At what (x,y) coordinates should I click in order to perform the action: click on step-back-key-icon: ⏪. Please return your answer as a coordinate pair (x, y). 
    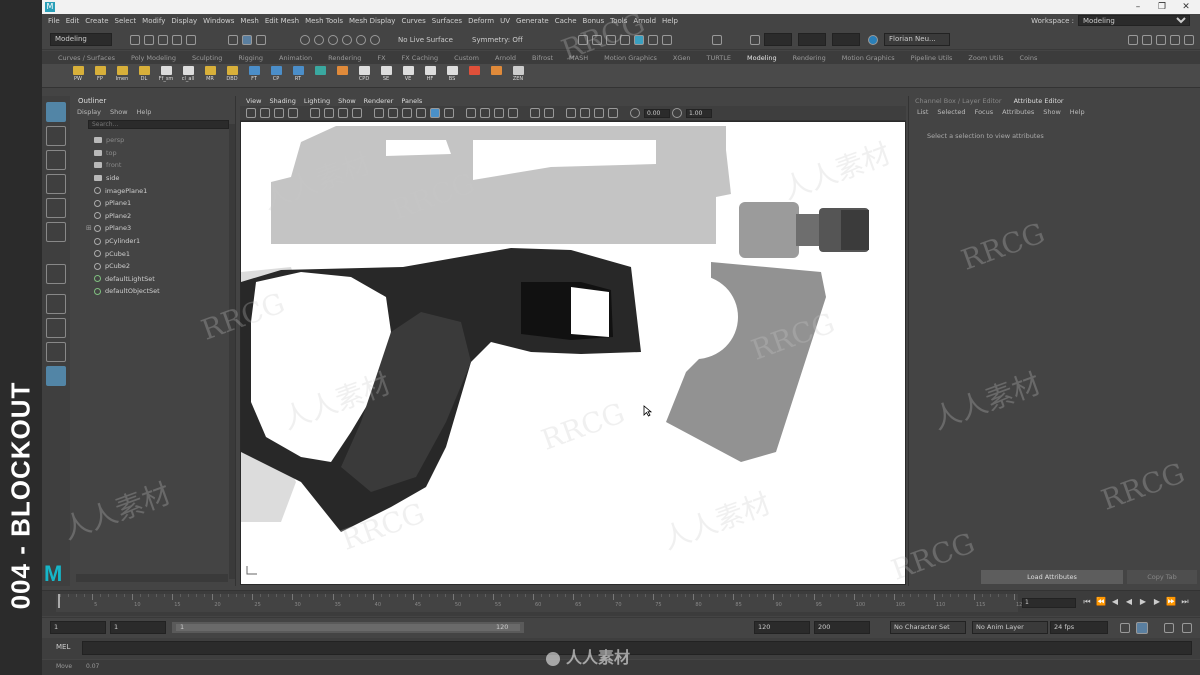
    Looking at the image, I should click on (1101, 602).